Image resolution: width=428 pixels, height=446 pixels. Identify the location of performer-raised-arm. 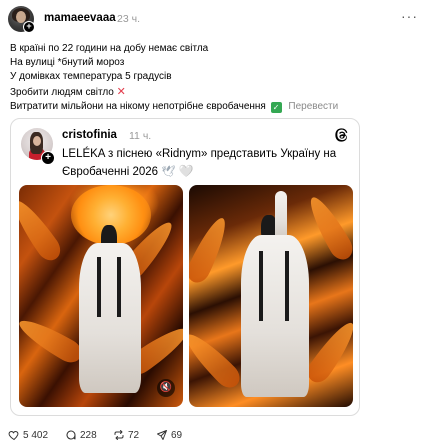
(281, 216).